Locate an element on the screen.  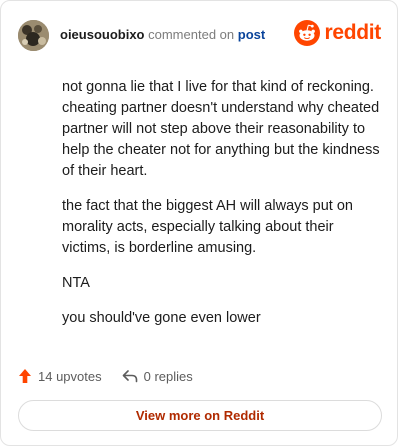
comment-meta: oieusouobixo commented on post is located at coordinates (162, 35).